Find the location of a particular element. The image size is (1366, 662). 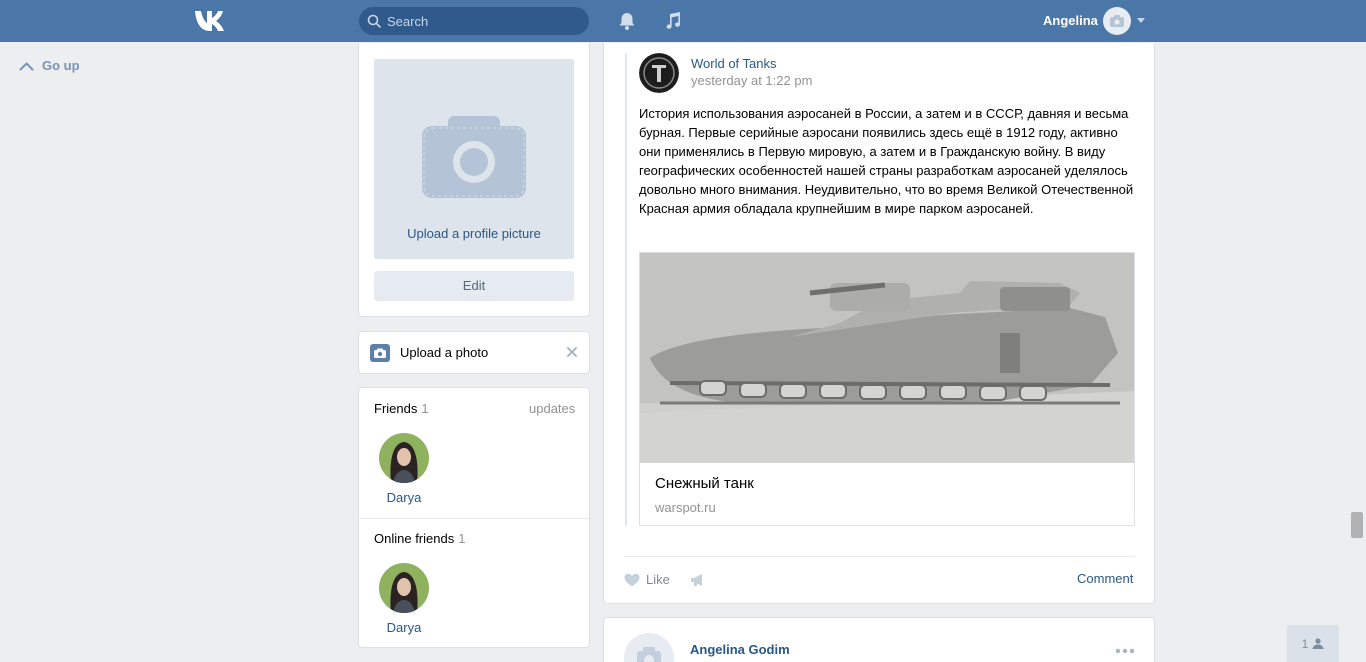

profile-photo-placeholder: Upload a profile picture is located at coordinates (474, 159).